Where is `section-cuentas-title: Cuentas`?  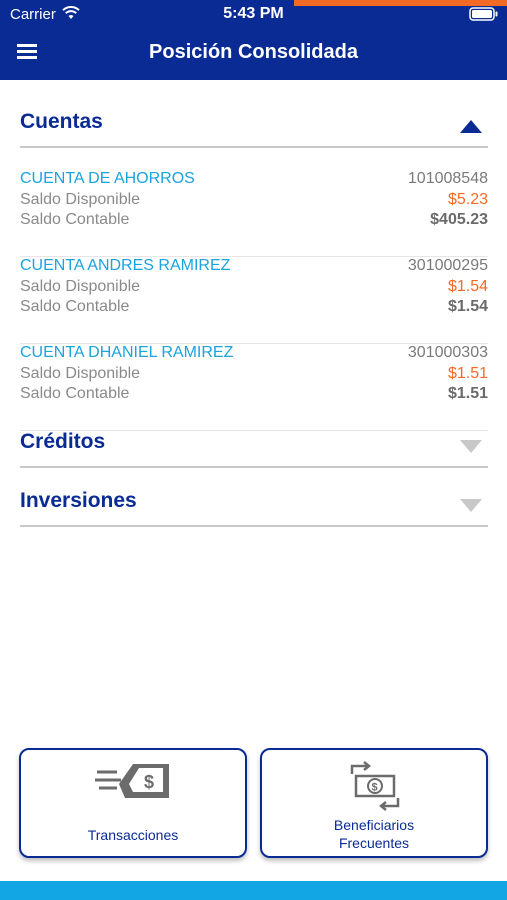
section-cuentas-title: Cuentas is located at coordinates (61, 121).